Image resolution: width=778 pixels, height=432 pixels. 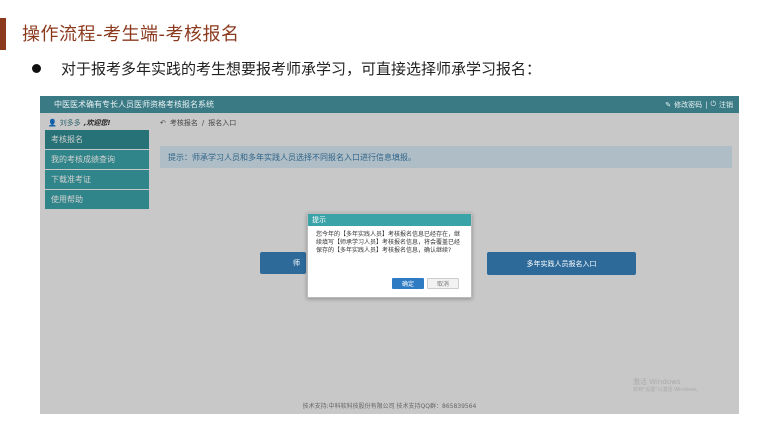 What do you see at coordinates (668, 104) in the screenshot?
I see `edit-icon: ✎` at bounding box center [668, 104].